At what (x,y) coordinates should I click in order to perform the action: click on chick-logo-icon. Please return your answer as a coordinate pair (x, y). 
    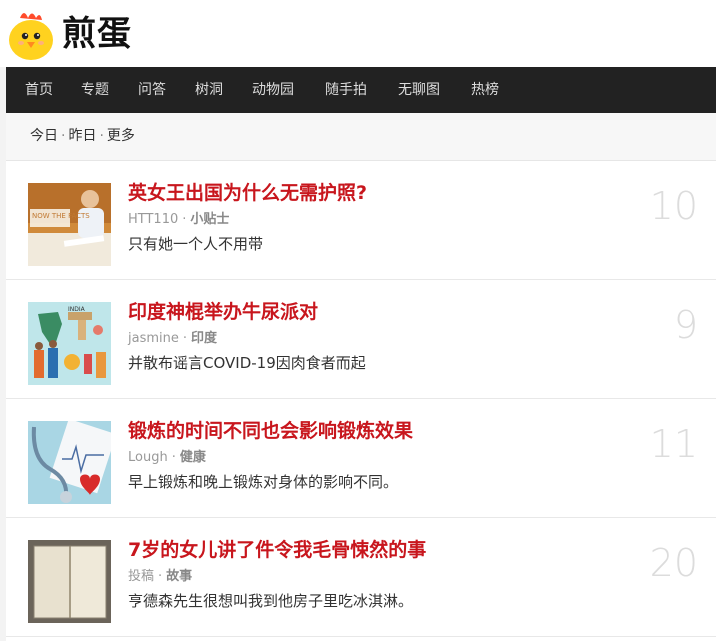
    Looking at the image, I should click on (31, 34).